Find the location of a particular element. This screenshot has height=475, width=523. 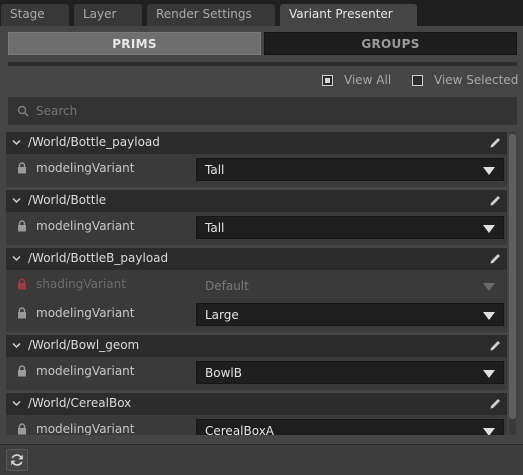

prim-header: /World/Bottle is located at coordinates (256, 201).